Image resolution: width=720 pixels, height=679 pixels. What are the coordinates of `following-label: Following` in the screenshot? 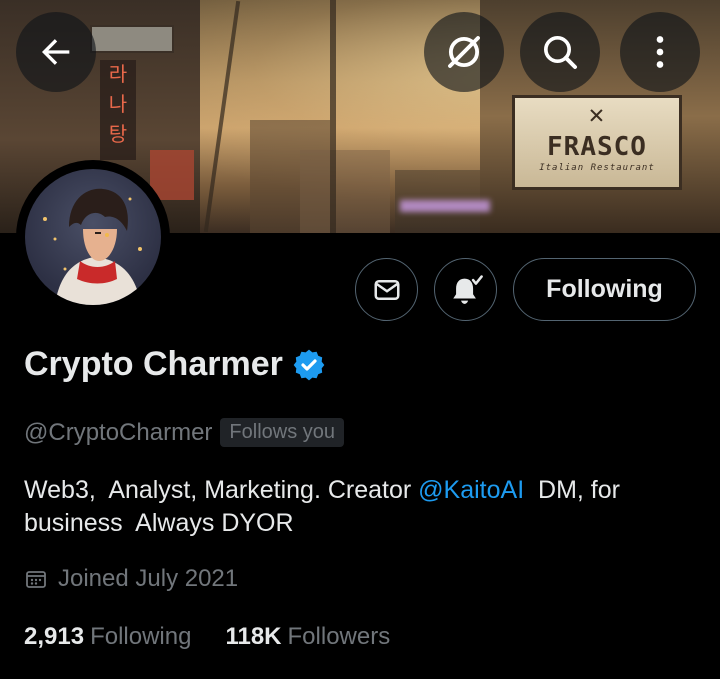 It's located at (141, 636).